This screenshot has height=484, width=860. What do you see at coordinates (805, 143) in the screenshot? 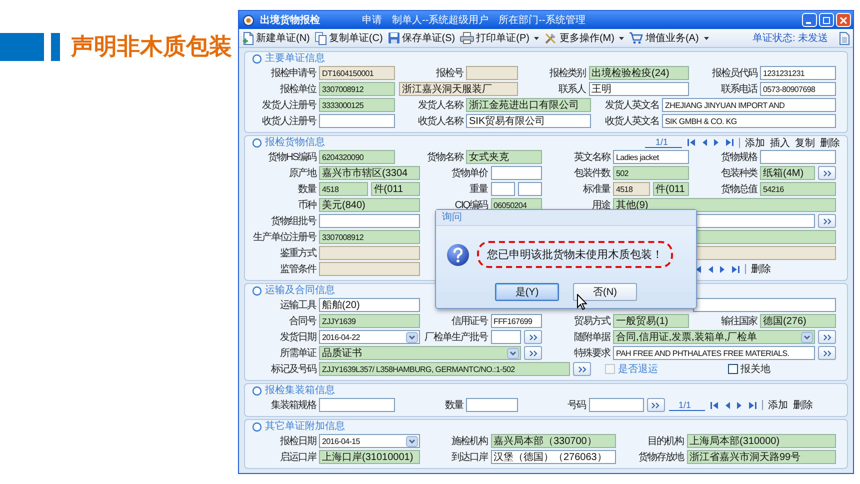
I see `pager-action: 复制` at bounding box center [805, 143].